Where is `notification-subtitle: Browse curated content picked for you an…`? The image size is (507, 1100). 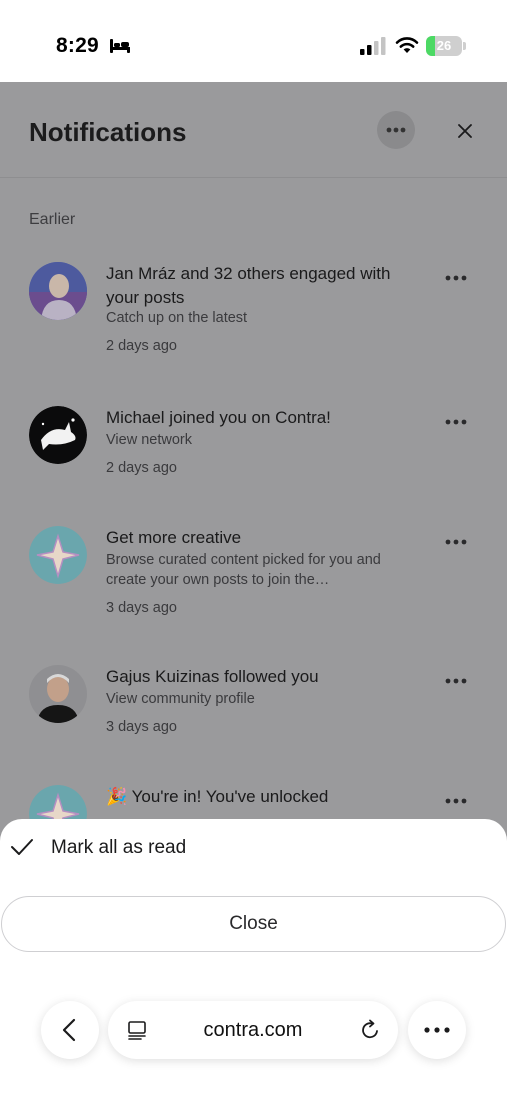
notification-subtitle: Browse curated content picked for you an… is located at coordinates (243, 570).